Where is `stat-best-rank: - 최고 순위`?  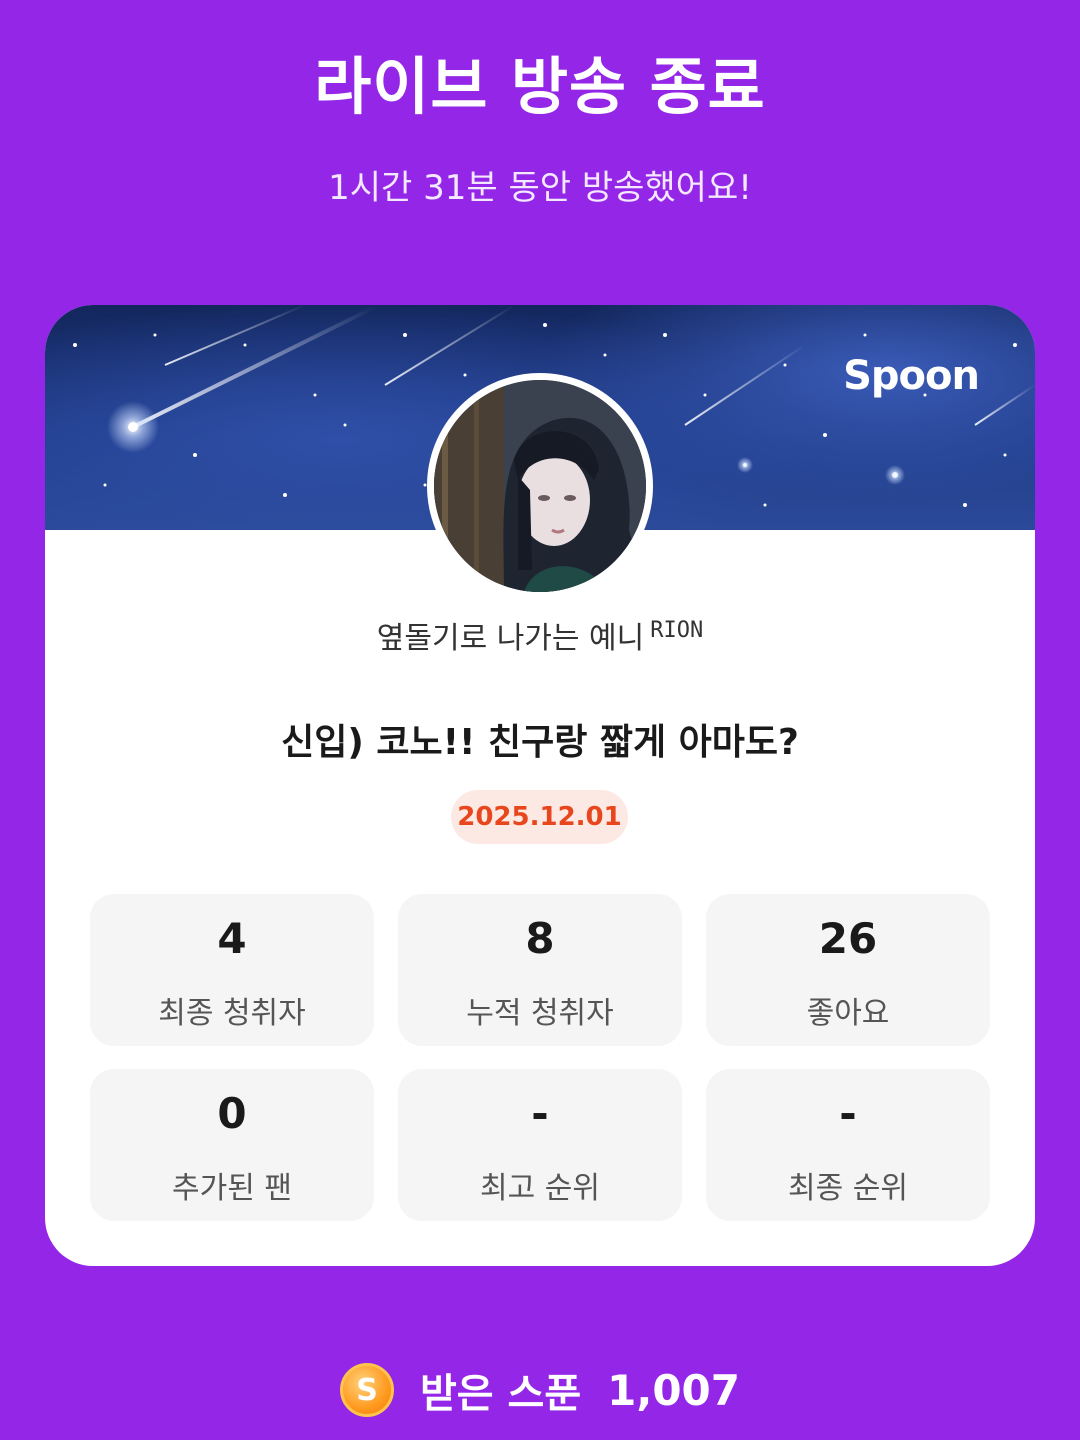 stat-best-rank: - 최고 순위 is located at coordinates (540, 1145).